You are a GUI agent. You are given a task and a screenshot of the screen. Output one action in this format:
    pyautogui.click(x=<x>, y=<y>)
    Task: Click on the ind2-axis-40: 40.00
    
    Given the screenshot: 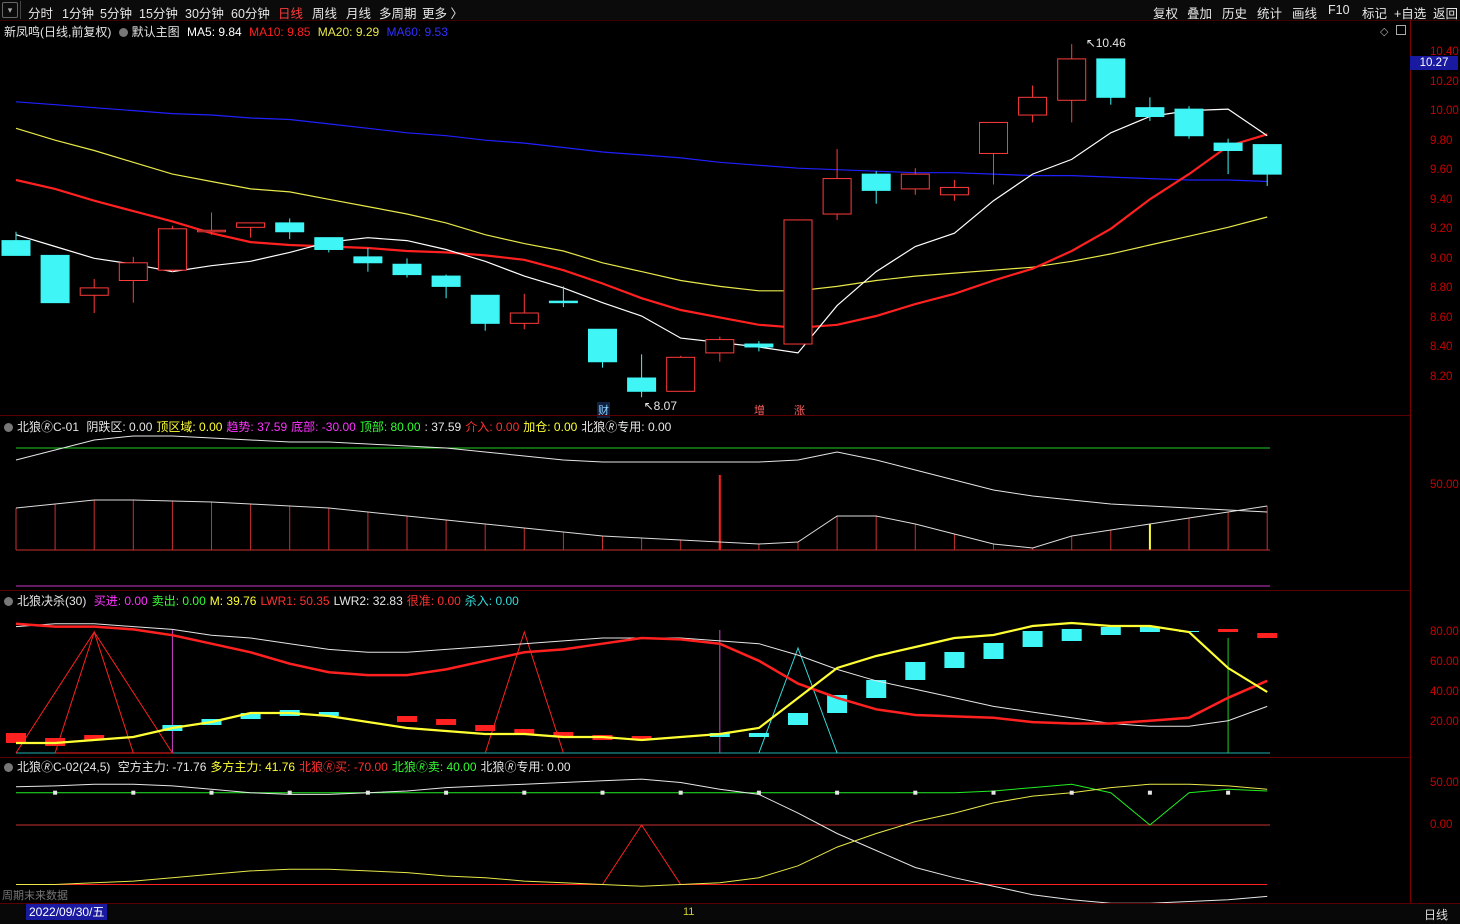 What is the action you would take?
    pyautogui.click(x=1444, y=692)
    